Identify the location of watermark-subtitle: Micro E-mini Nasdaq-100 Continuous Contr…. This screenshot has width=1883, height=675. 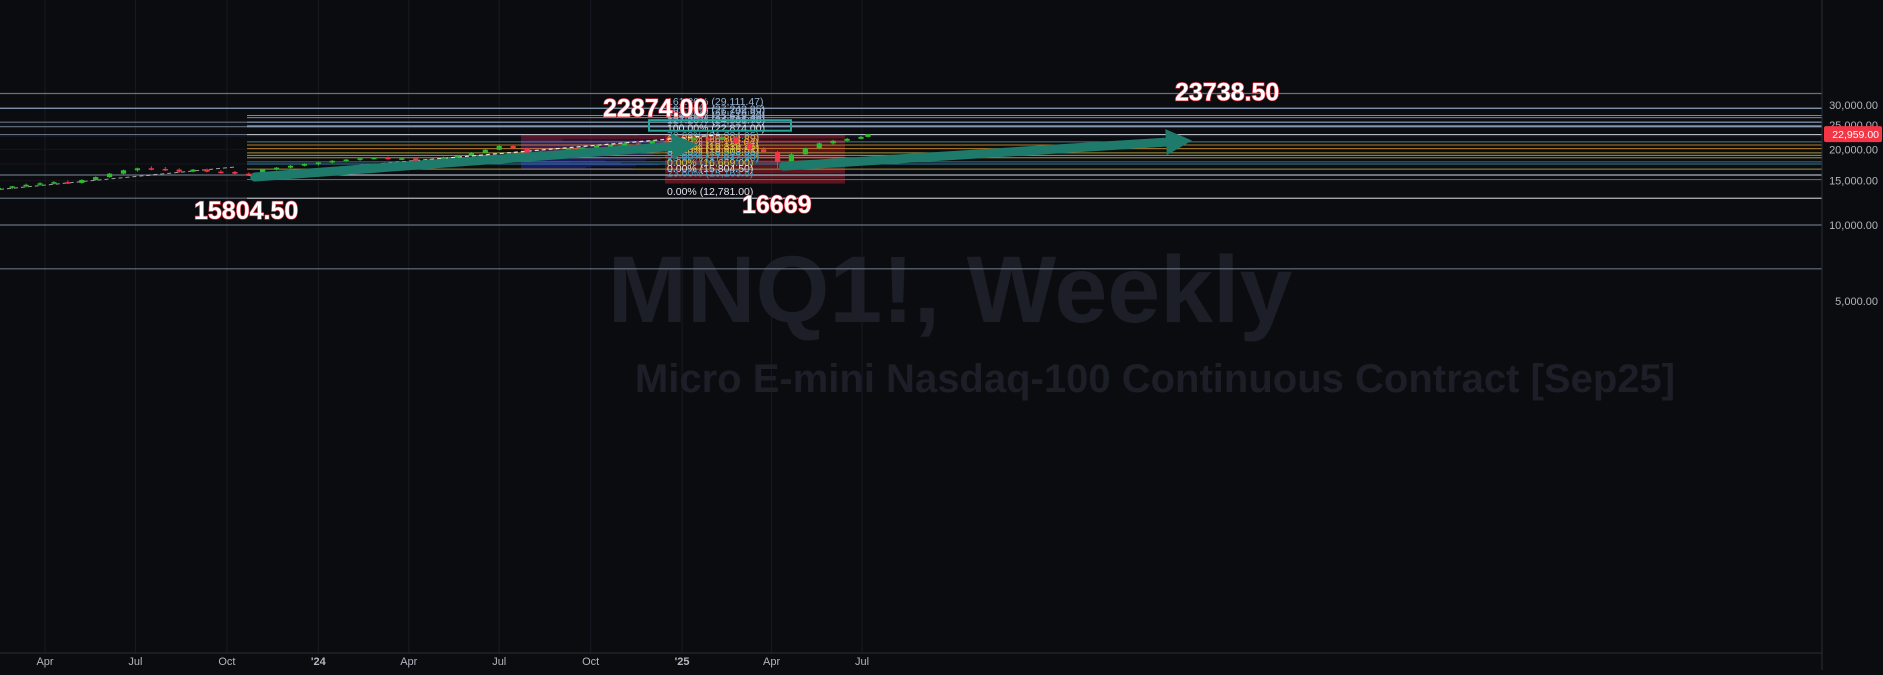
(1155, 379).